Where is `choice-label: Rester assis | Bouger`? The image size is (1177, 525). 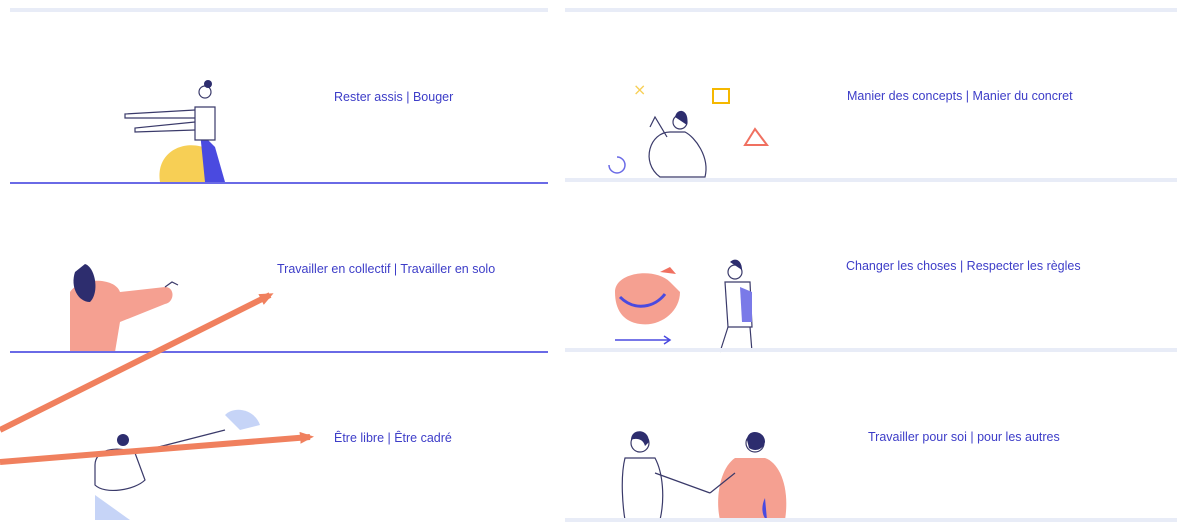
choice-label: Rester assis | Bouger is located at coordinates (393, 97).